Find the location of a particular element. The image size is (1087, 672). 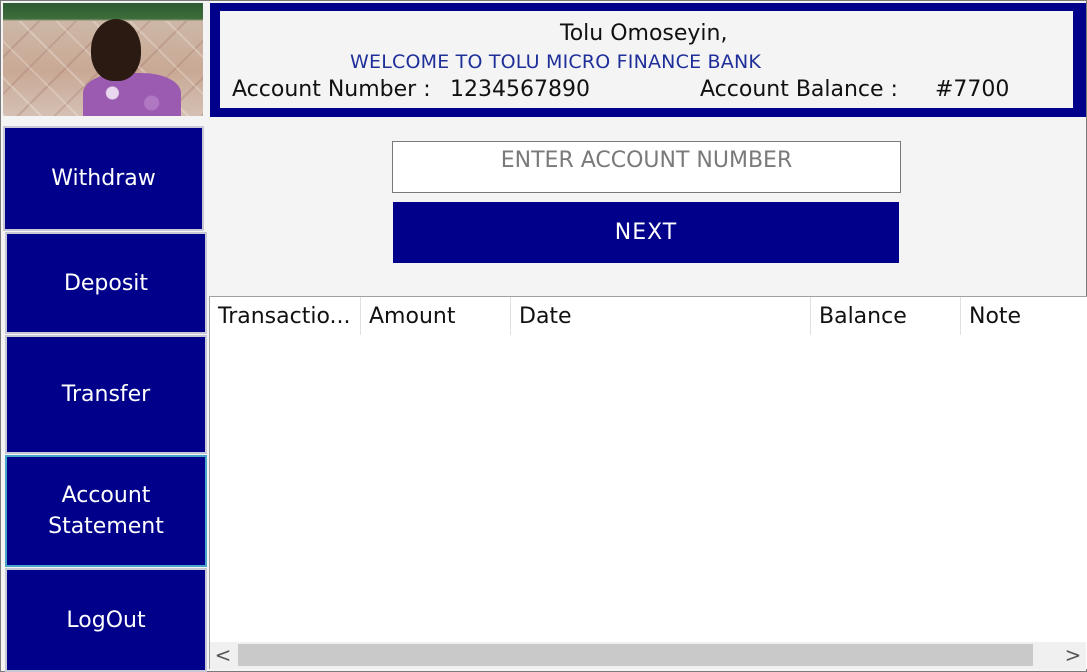

next-button: NEXT is located at coordinates (646, 232).